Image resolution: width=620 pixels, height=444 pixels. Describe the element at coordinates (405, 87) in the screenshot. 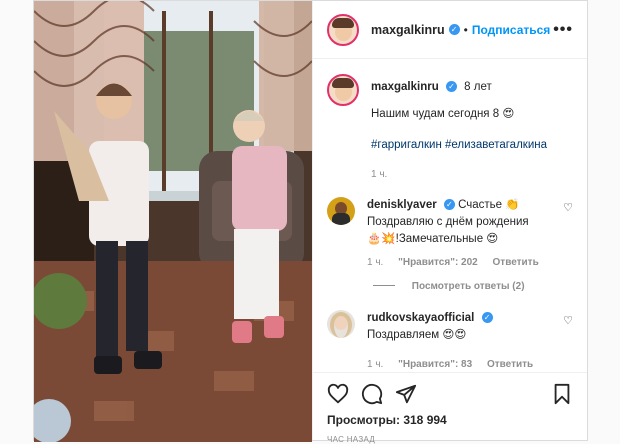

I see `caption-username: maxgalkinru` at that location.